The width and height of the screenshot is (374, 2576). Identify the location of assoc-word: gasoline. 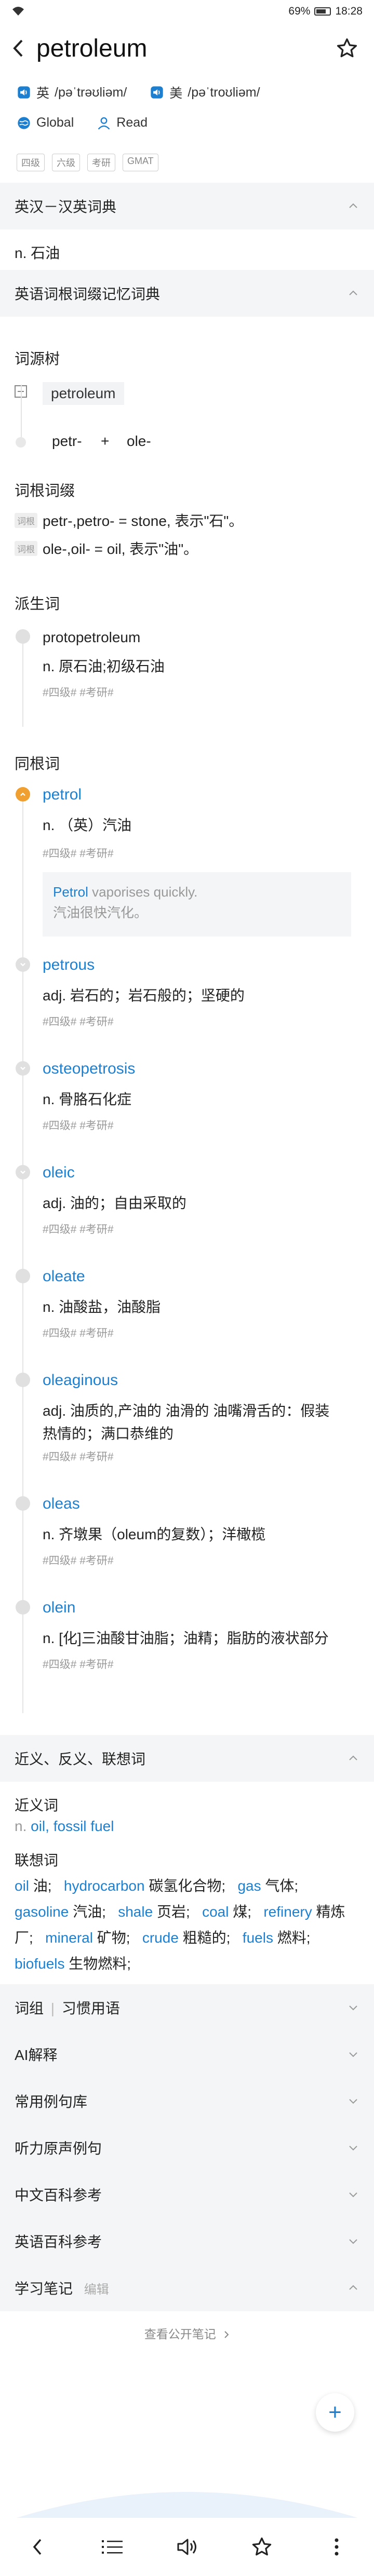
(42, 1912).